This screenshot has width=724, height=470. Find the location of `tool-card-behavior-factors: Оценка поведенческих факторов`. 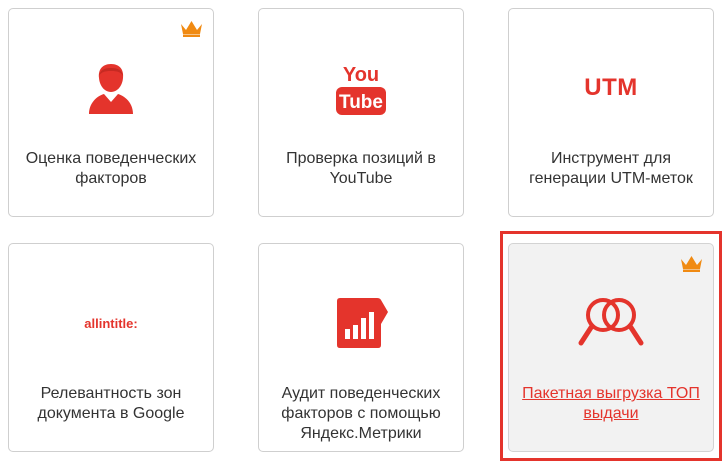

tool-card-behavior-factors: Оценка поведенческих факторов is located at coordinates (111, 112).